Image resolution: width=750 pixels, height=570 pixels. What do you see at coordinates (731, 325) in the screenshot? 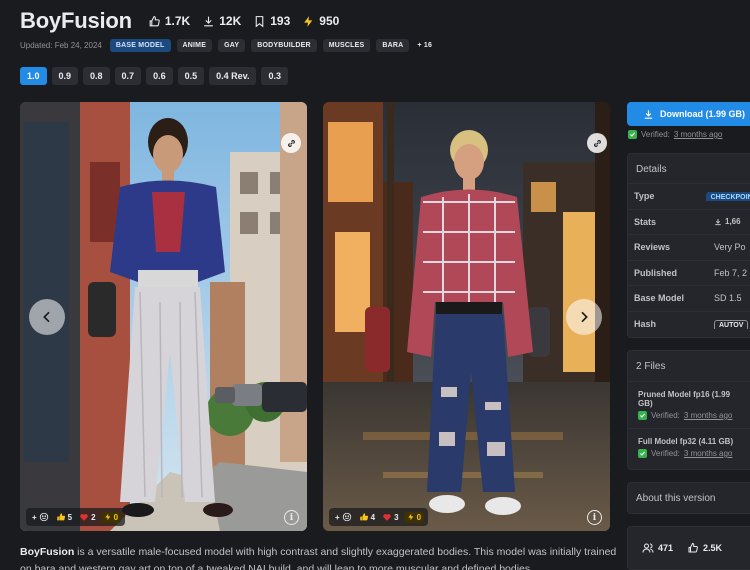
I see `hash-type-badge: AUTOV` at bounding box center [731, 325].